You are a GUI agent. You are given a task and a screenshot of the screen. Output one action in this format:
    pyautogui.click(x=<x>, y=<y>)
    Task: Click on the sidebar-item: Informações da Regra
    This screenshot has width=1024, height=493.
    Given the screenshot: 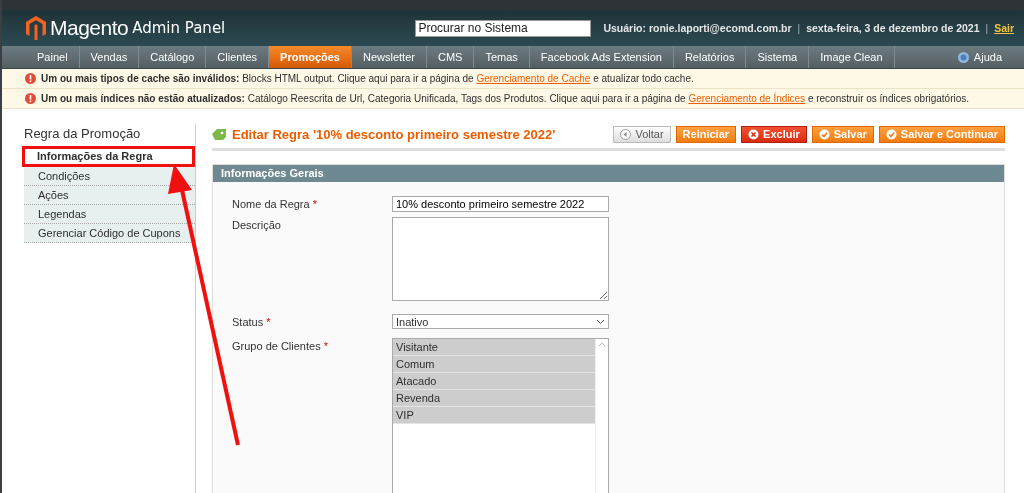 What is the action you would take?
    pyautogui.click(x=108, y=156)
    